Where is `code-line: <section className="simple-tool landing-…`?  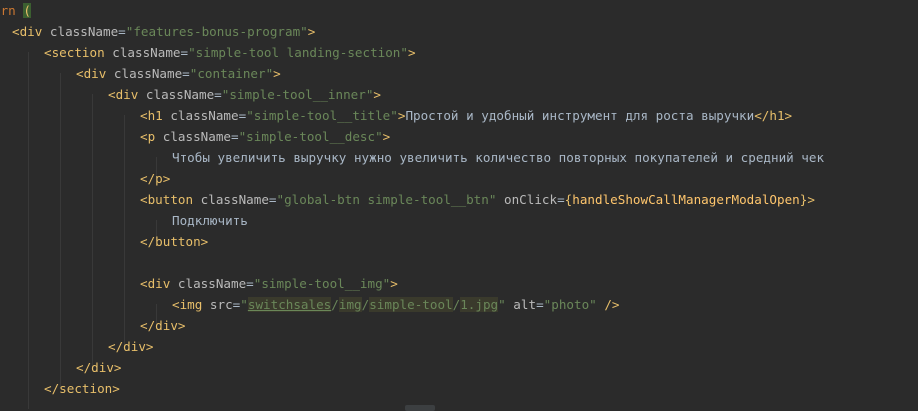
code-line: <section className="simple-tool landing-… is located at coordinates (459, 52).